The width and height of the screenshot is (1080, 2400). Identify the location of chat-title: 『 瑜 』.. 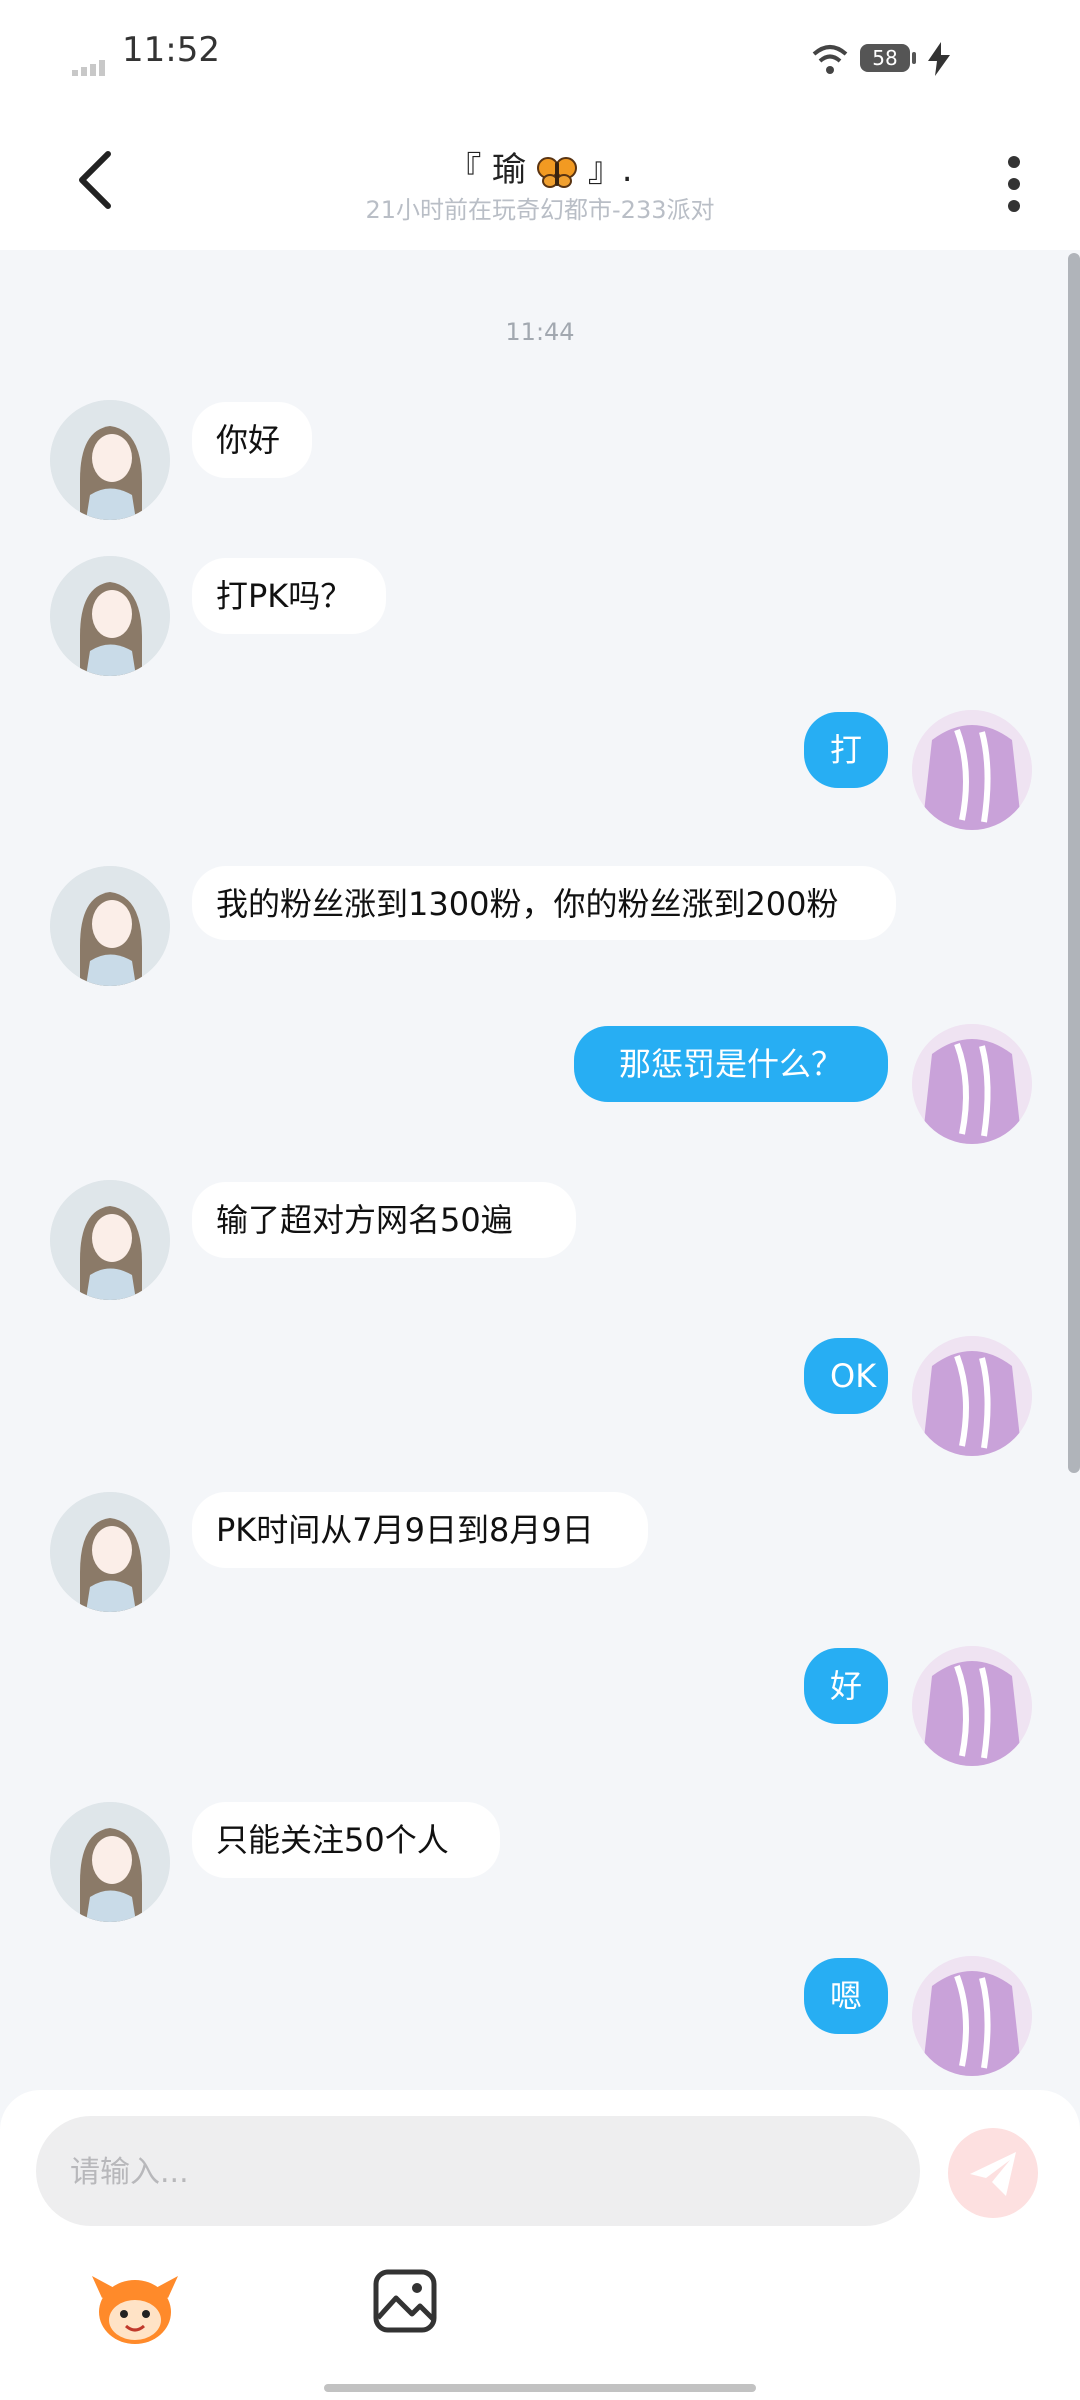
(540, 166).